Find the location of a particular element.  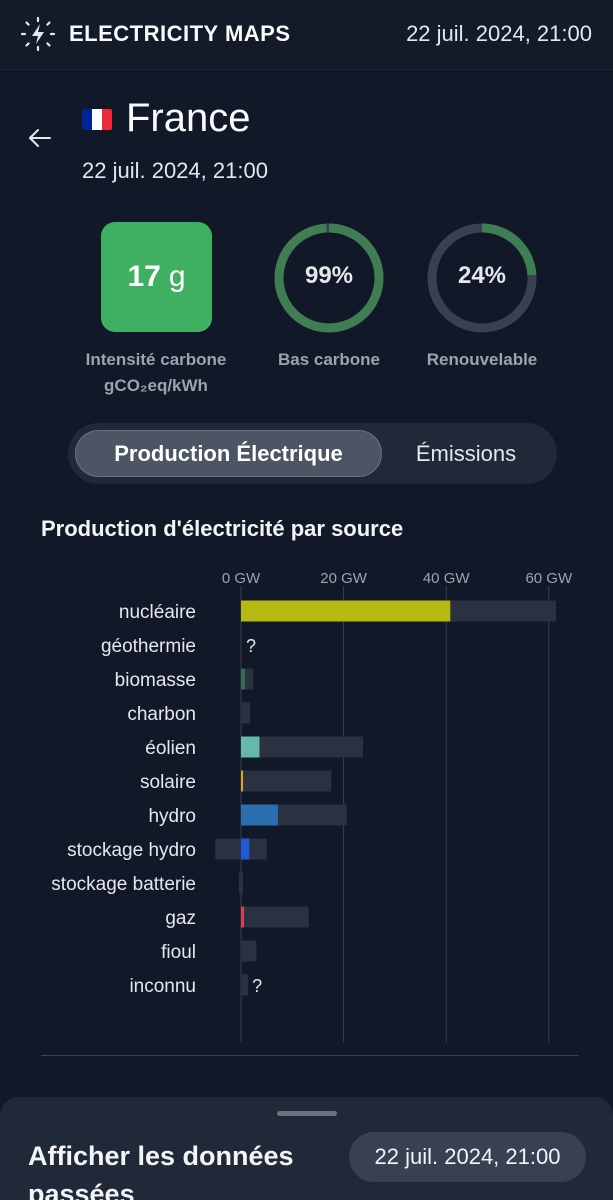

renewable-value: 24% is located at coordinates (482, 275).